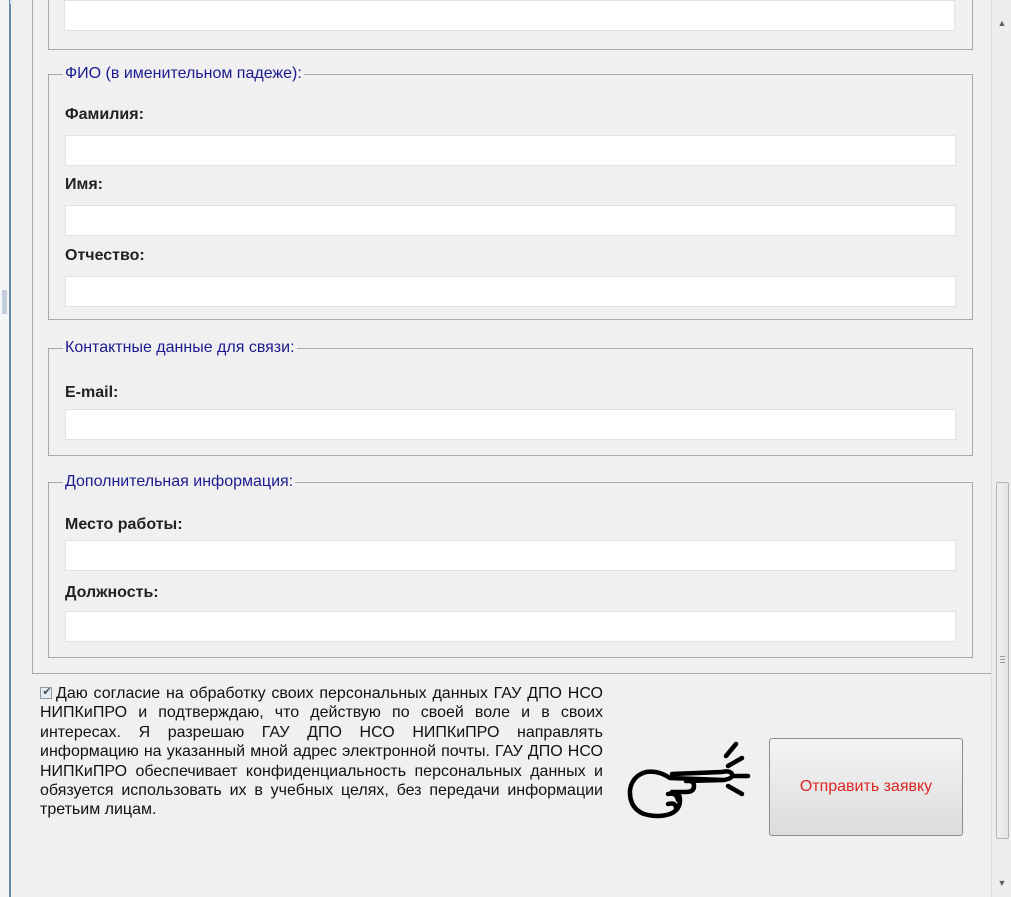 This screenshot has height=897, width=1011. Describe the element at coordinates (180, 348) in the screenshot. I see `fieldset-contact-legend: Контактные данные для связи:` at that location.